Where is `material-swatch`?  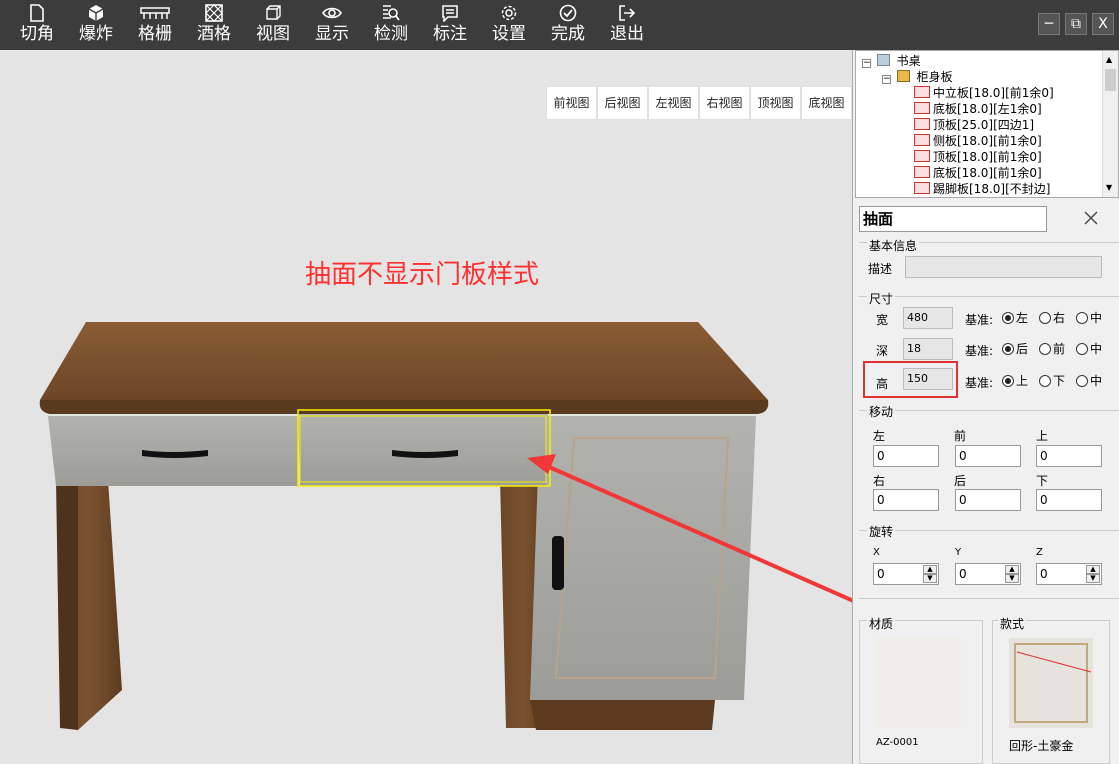 material-swatch is located at coordinates (919, 683).